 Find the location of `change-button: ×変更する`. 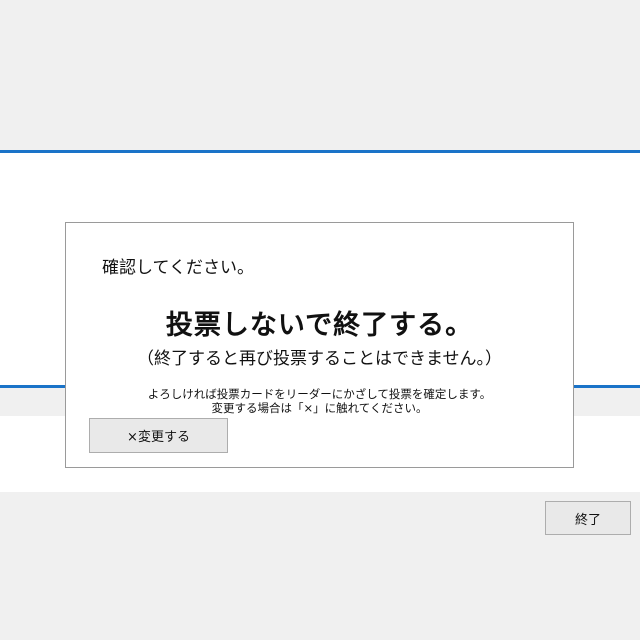

change-button: ×変更する is located at coordinates (158, 435).